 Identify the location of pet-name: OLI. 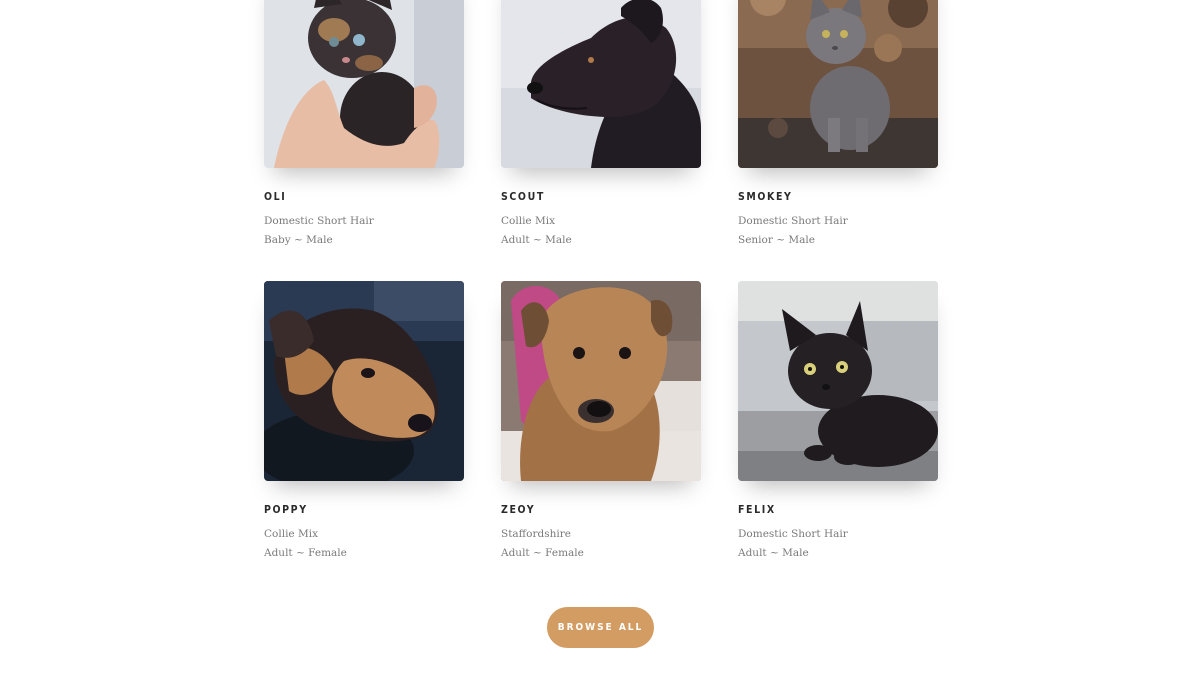
(364, 197).